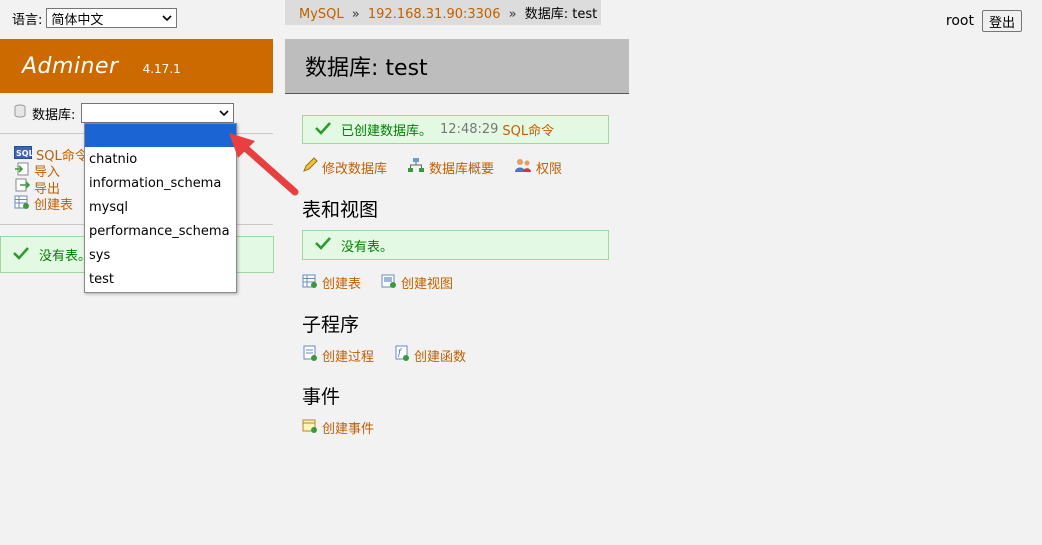 This screenshot has width=1042, height=545. Describe the element at coordinates (22, 187) in the screenshot. I see `export-icon` at that location.